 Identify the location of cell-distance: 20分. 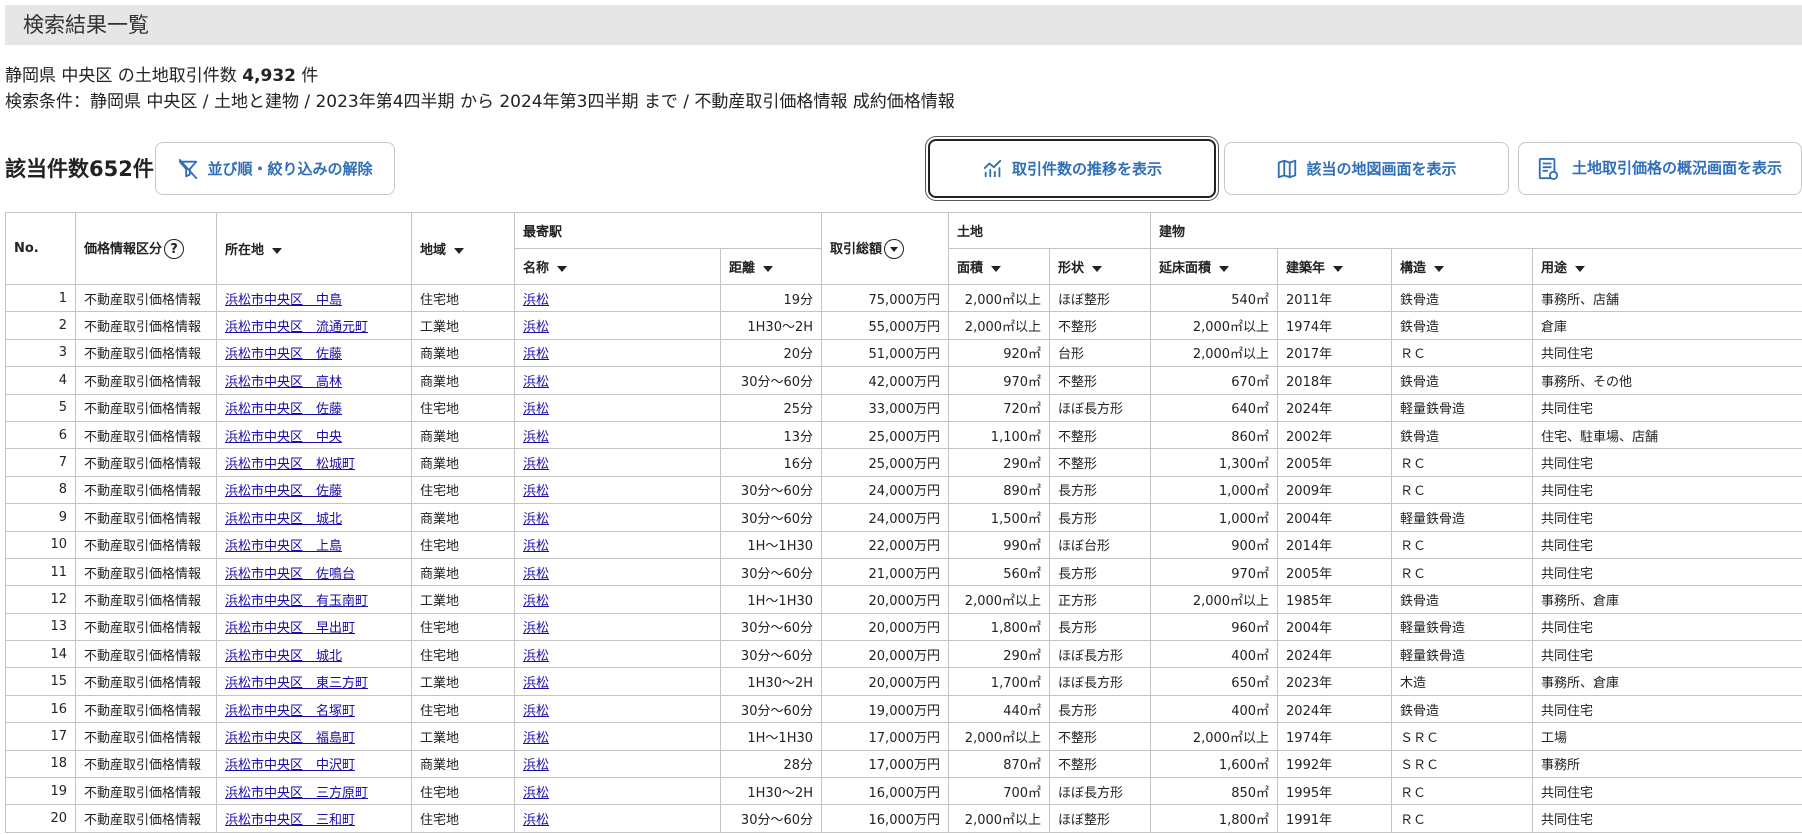
(771, 353).